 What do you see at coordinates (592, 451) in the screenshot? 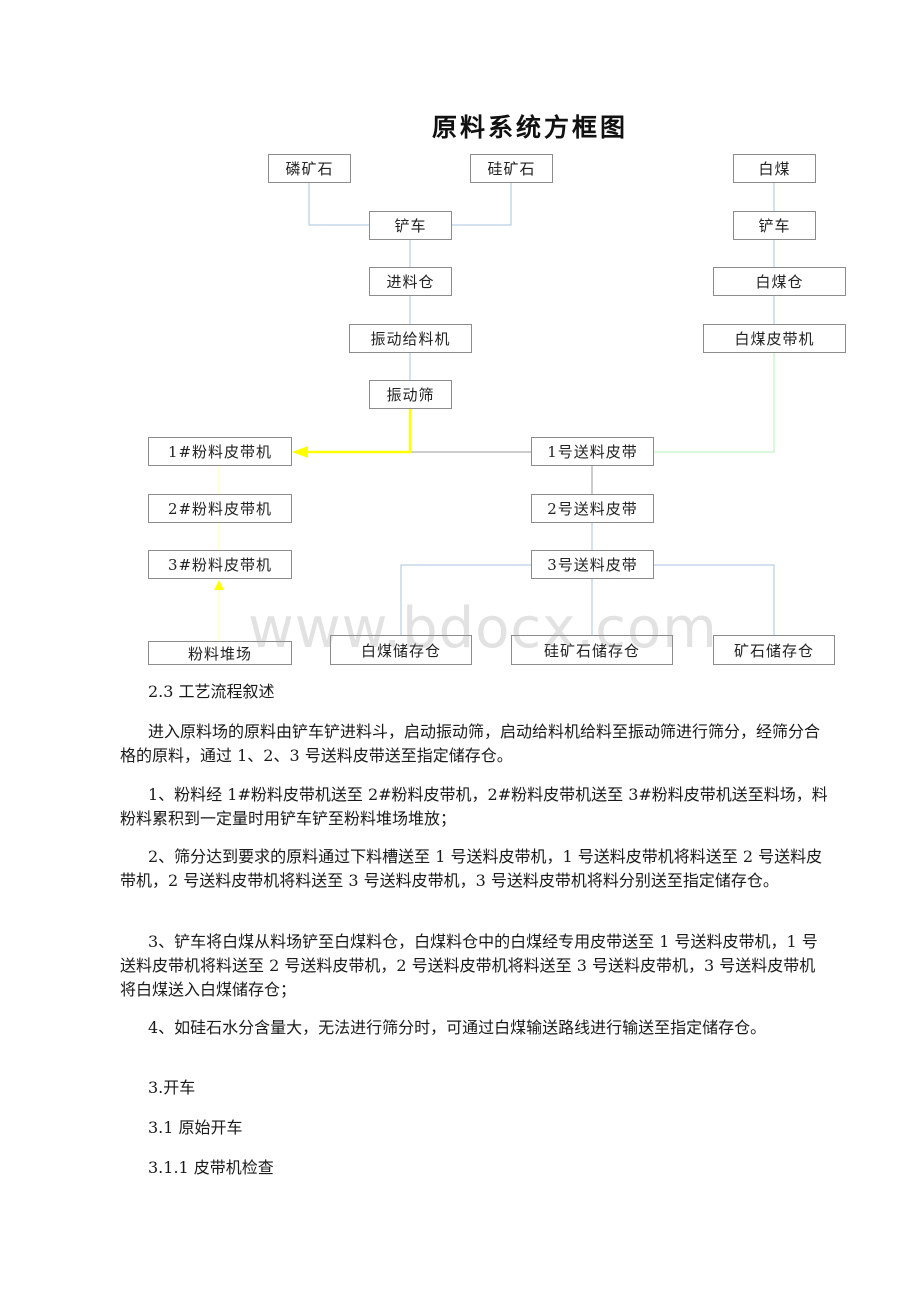
I see `node-feed-belt-1: 1号送料皮带` at bounding box center [592, 451].